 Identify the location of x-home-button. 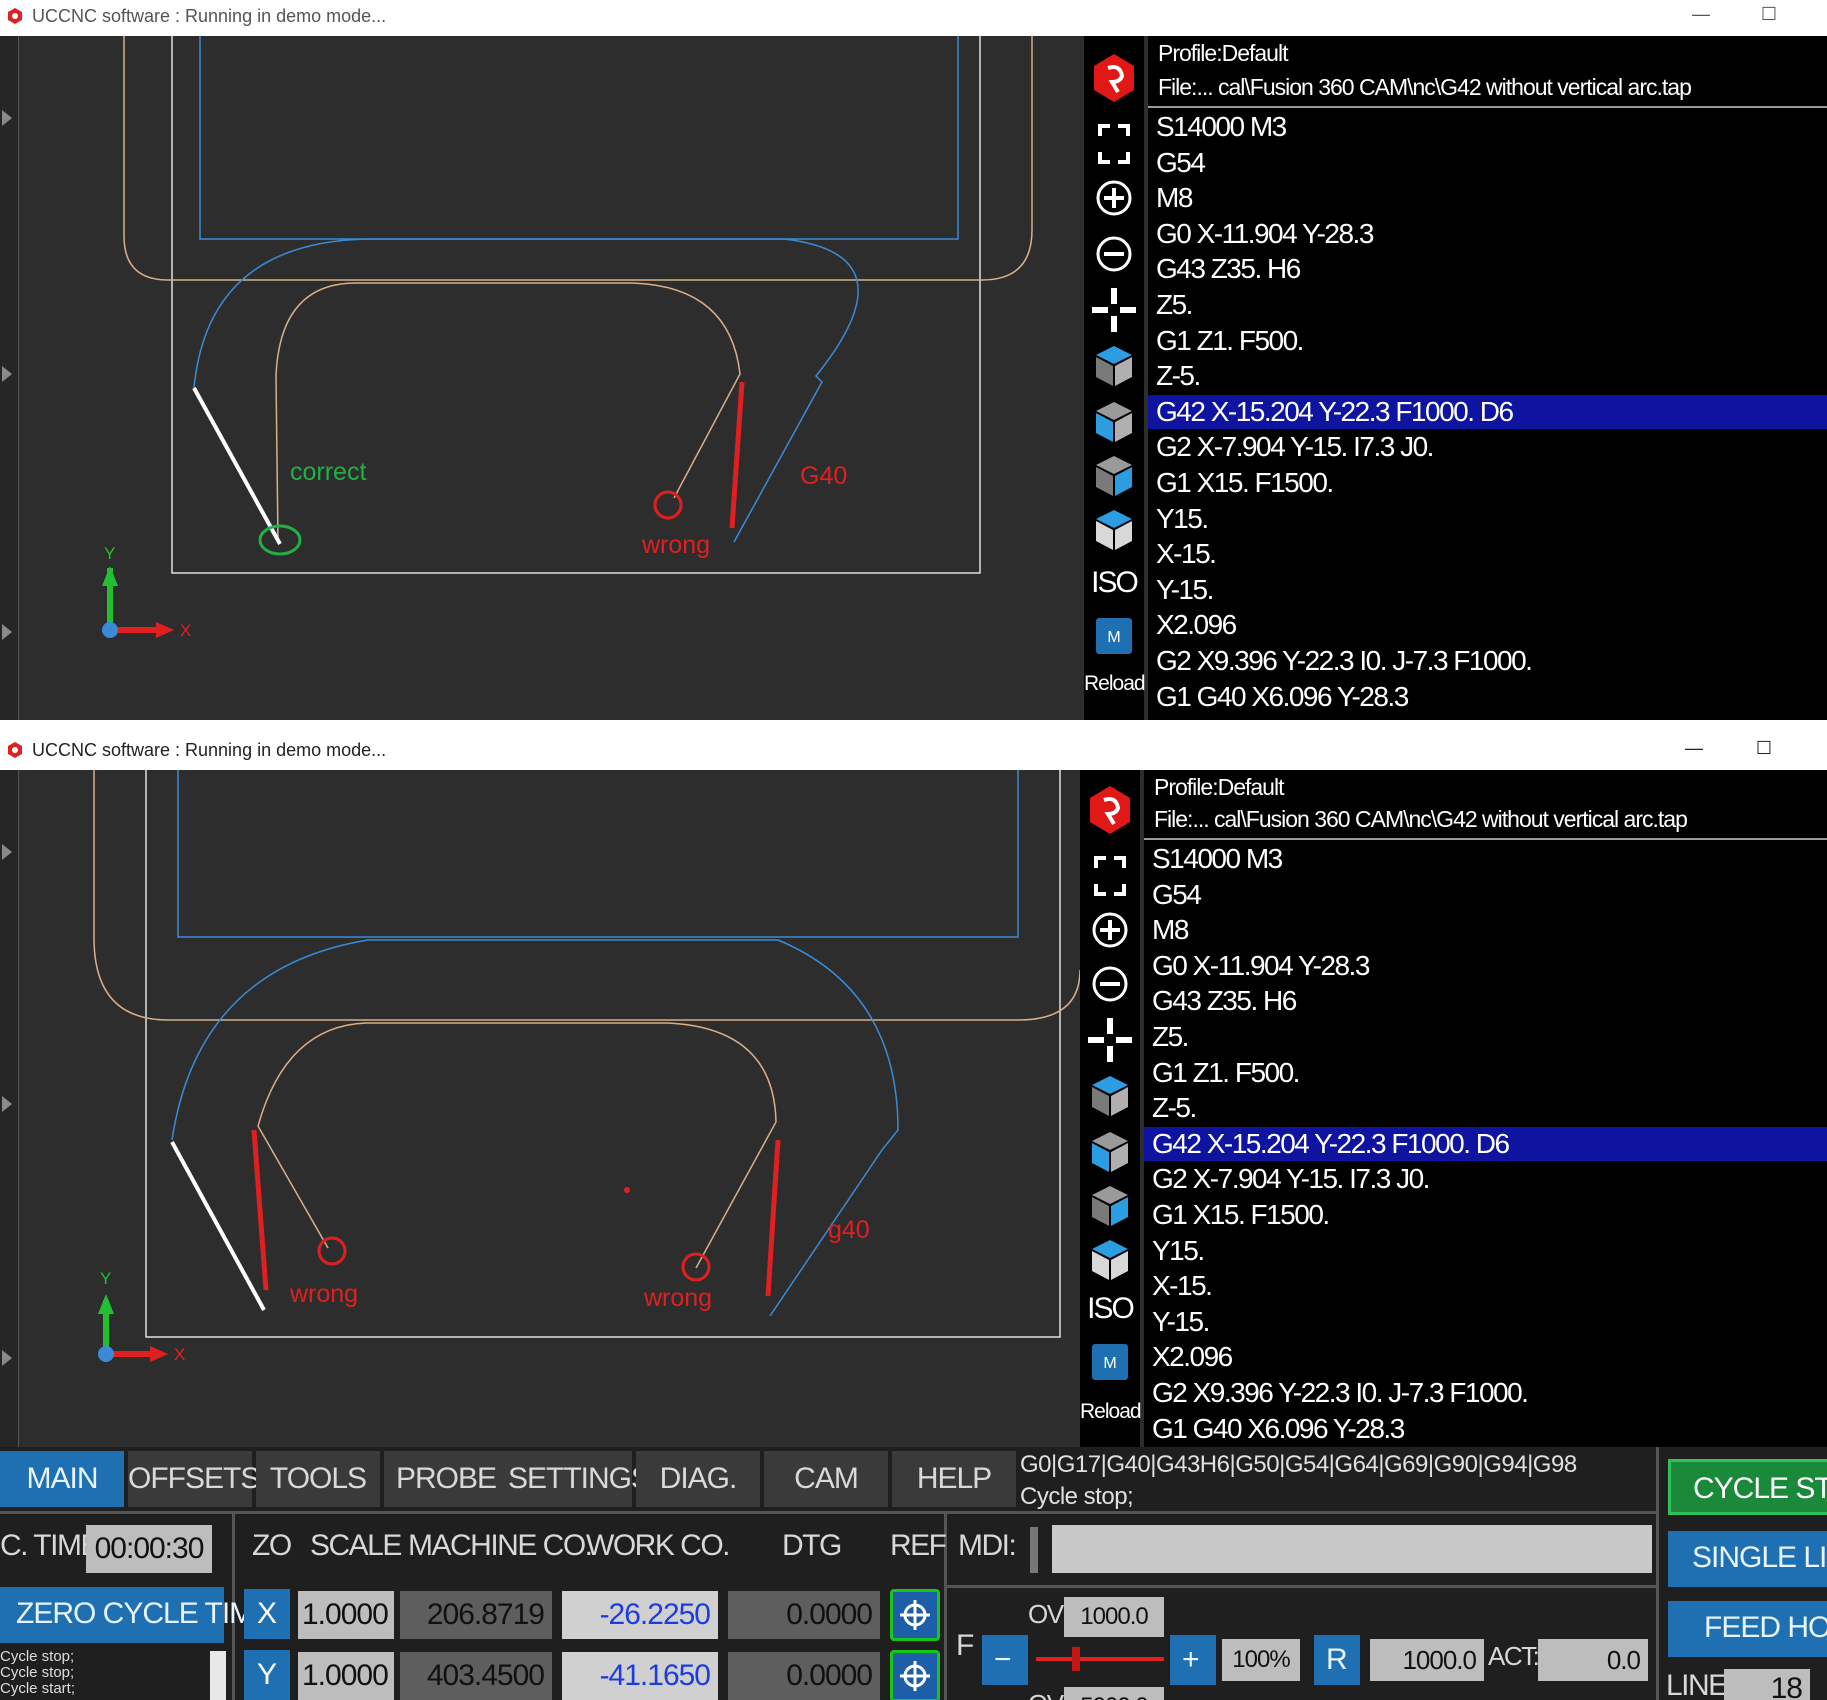
(915, 1615).